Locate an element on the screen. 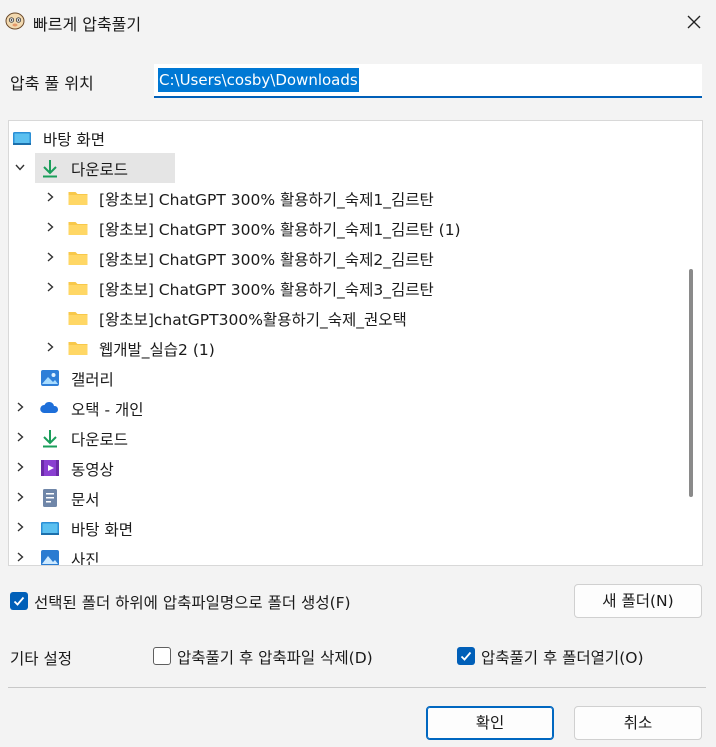 The height and width of the screenshot is (747, 716). tree-item-label: 문서 is located at coordinates (85, 500).